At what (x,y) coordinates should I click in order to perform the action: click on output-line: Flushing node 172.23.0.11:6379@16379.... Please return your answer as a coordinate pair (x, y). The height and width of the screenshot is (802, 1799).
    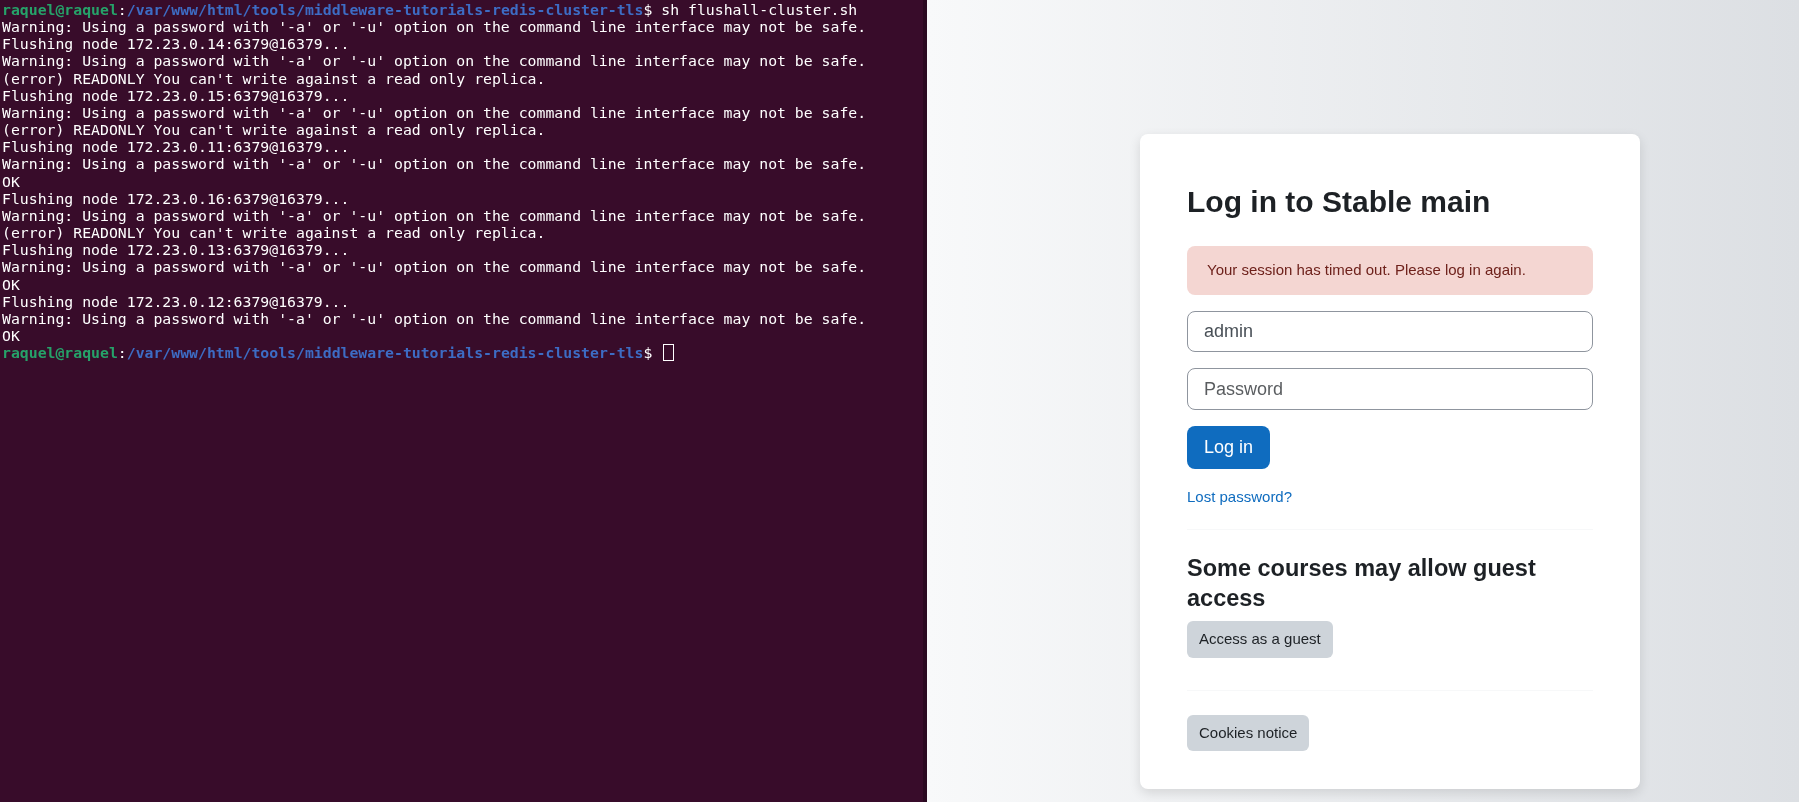
    Looking at the image, I should click on (176, 147).